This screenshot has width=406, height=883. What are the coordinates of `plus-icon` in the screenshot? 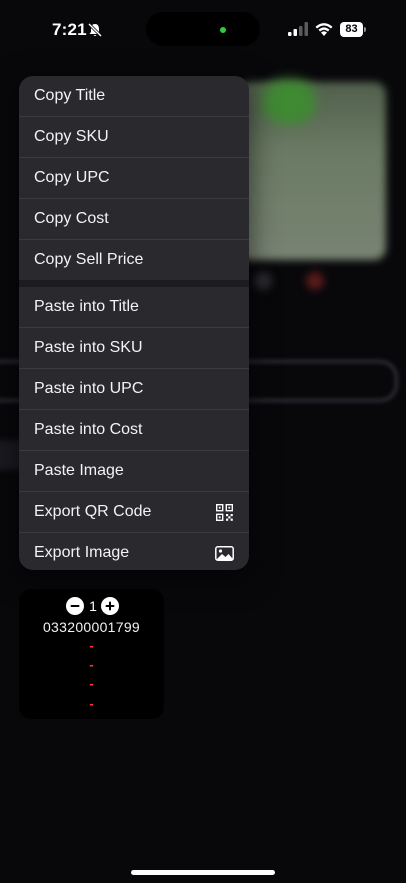 It's located at (110, 606).